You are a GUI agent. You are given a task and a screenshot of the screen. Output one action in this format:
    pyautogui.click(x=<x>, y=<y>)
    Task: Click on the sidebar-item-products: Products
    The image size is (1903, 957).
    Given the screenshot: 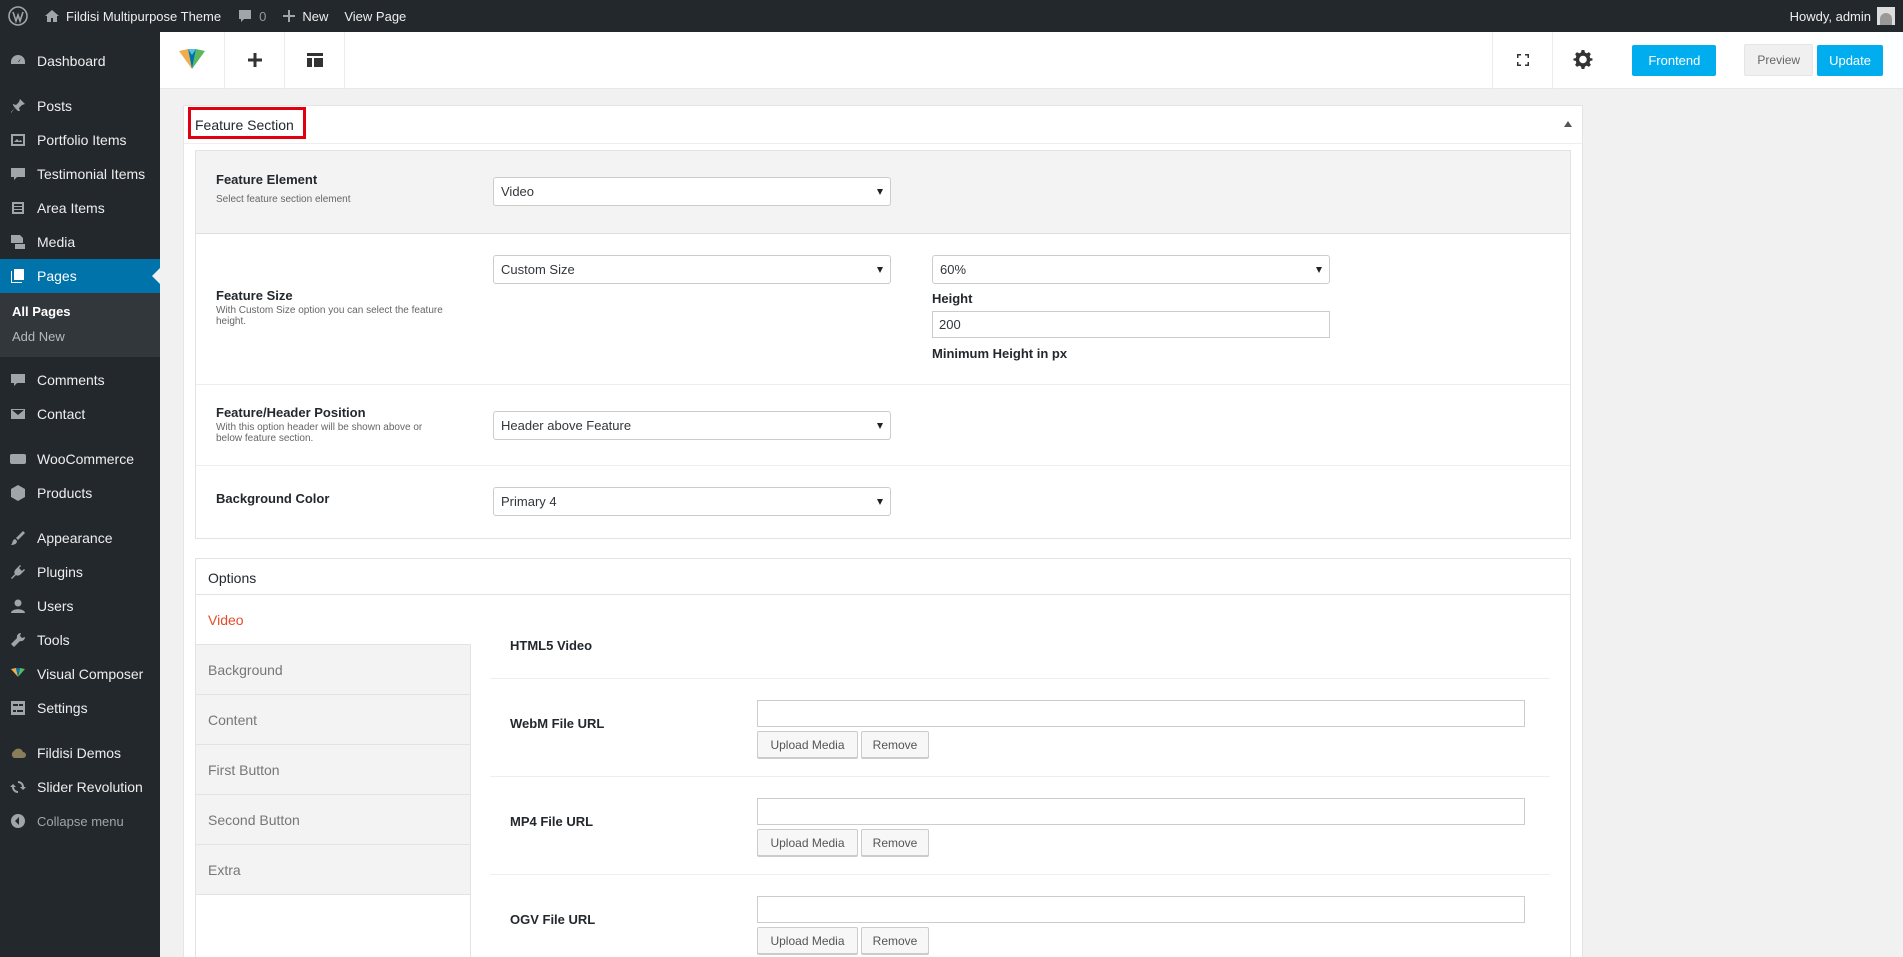 What is the action you would take?
    pyautogui.click(x=80, y=493)
    